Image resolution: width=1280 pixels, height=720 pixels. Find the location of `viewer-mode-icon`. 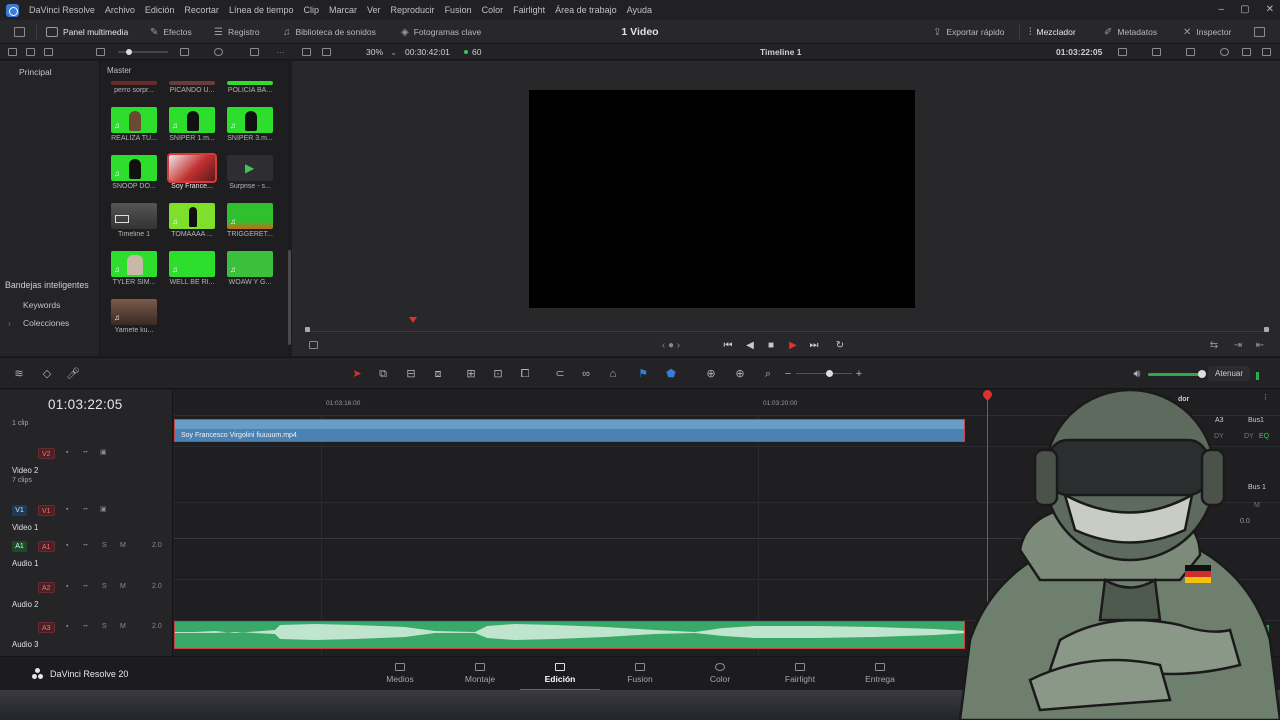

viewer-mode-icon is located at coordinates (1122, 52).